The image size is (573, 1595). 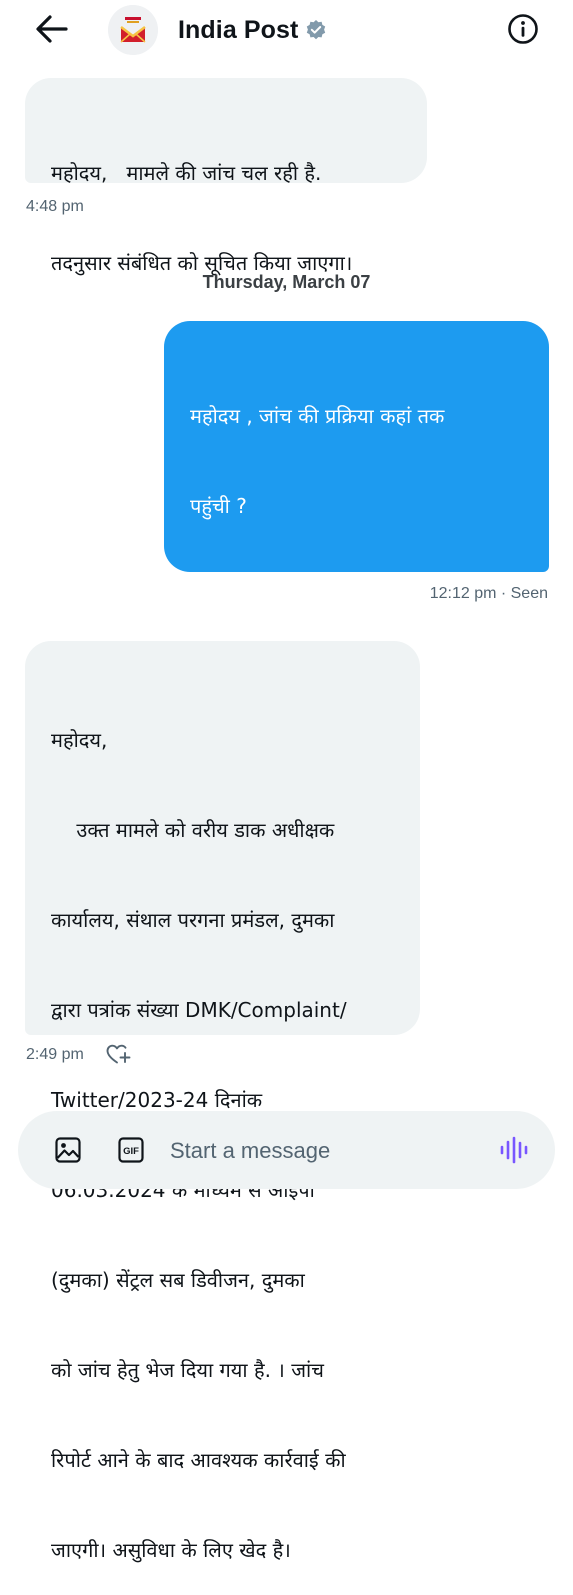 I want to click on media-button, so click(x=68, y=1150).